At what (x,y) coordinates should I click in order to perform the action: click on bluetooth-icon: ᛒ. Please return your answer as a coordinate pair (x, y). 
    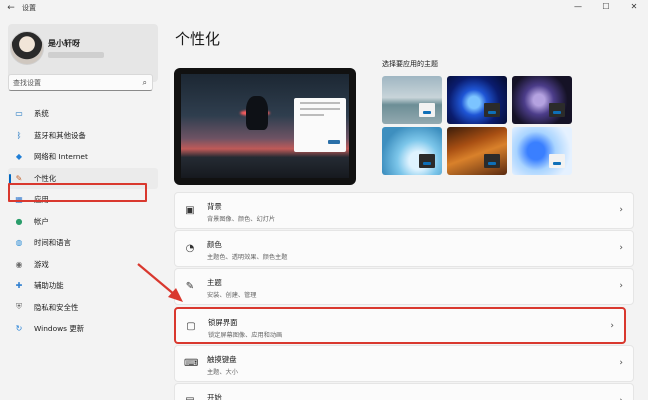
    Looking at the image, I should click on (19, 135).